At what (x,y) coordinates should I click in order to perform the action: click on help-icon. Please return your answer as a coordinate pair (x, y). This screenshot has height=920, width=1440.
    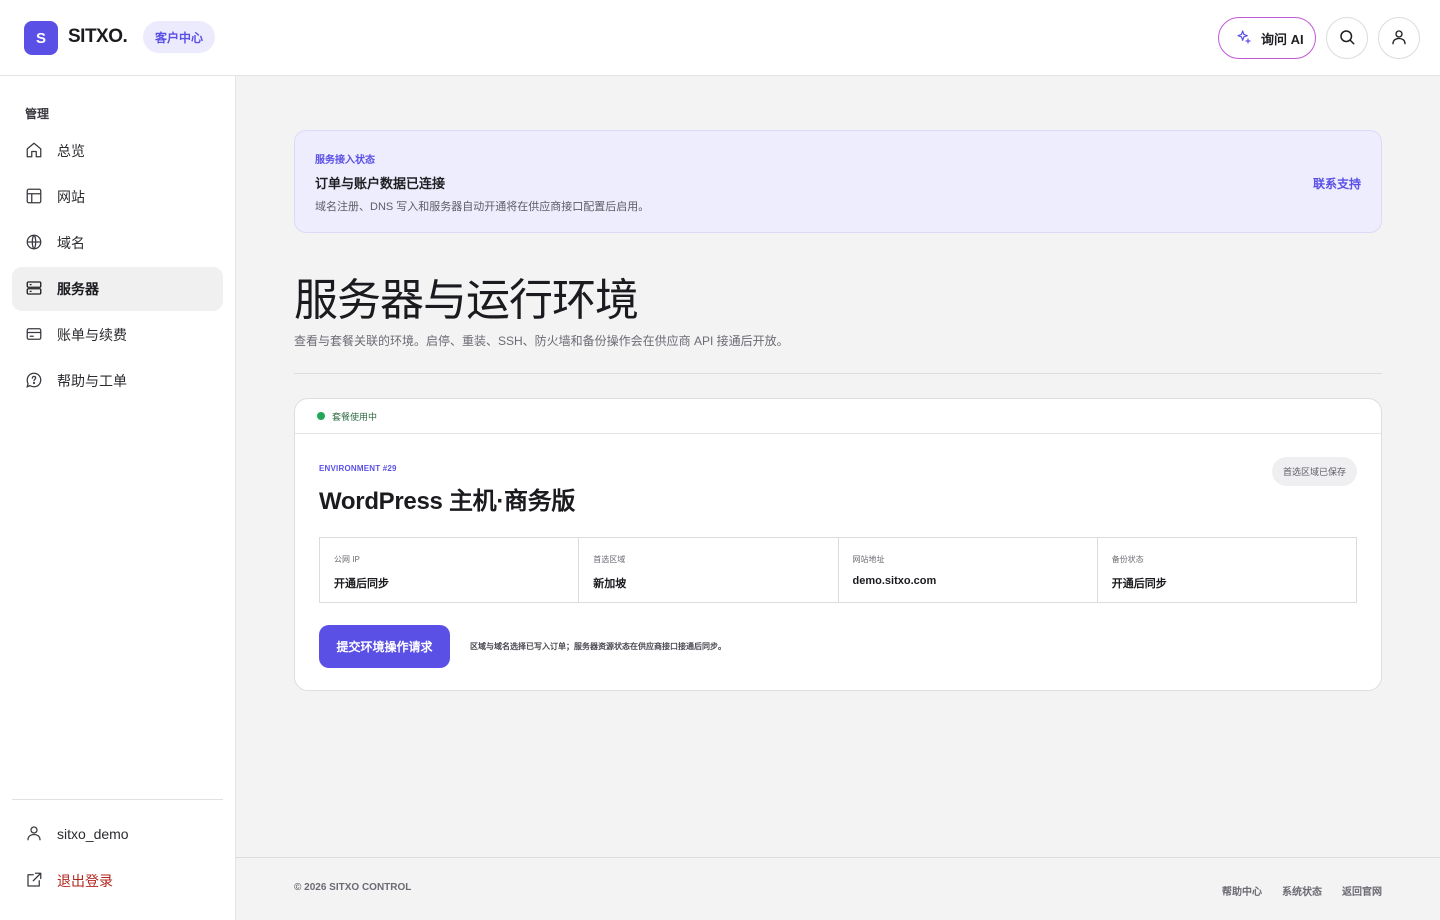
    Looking at the image, I should click on (34, 381).